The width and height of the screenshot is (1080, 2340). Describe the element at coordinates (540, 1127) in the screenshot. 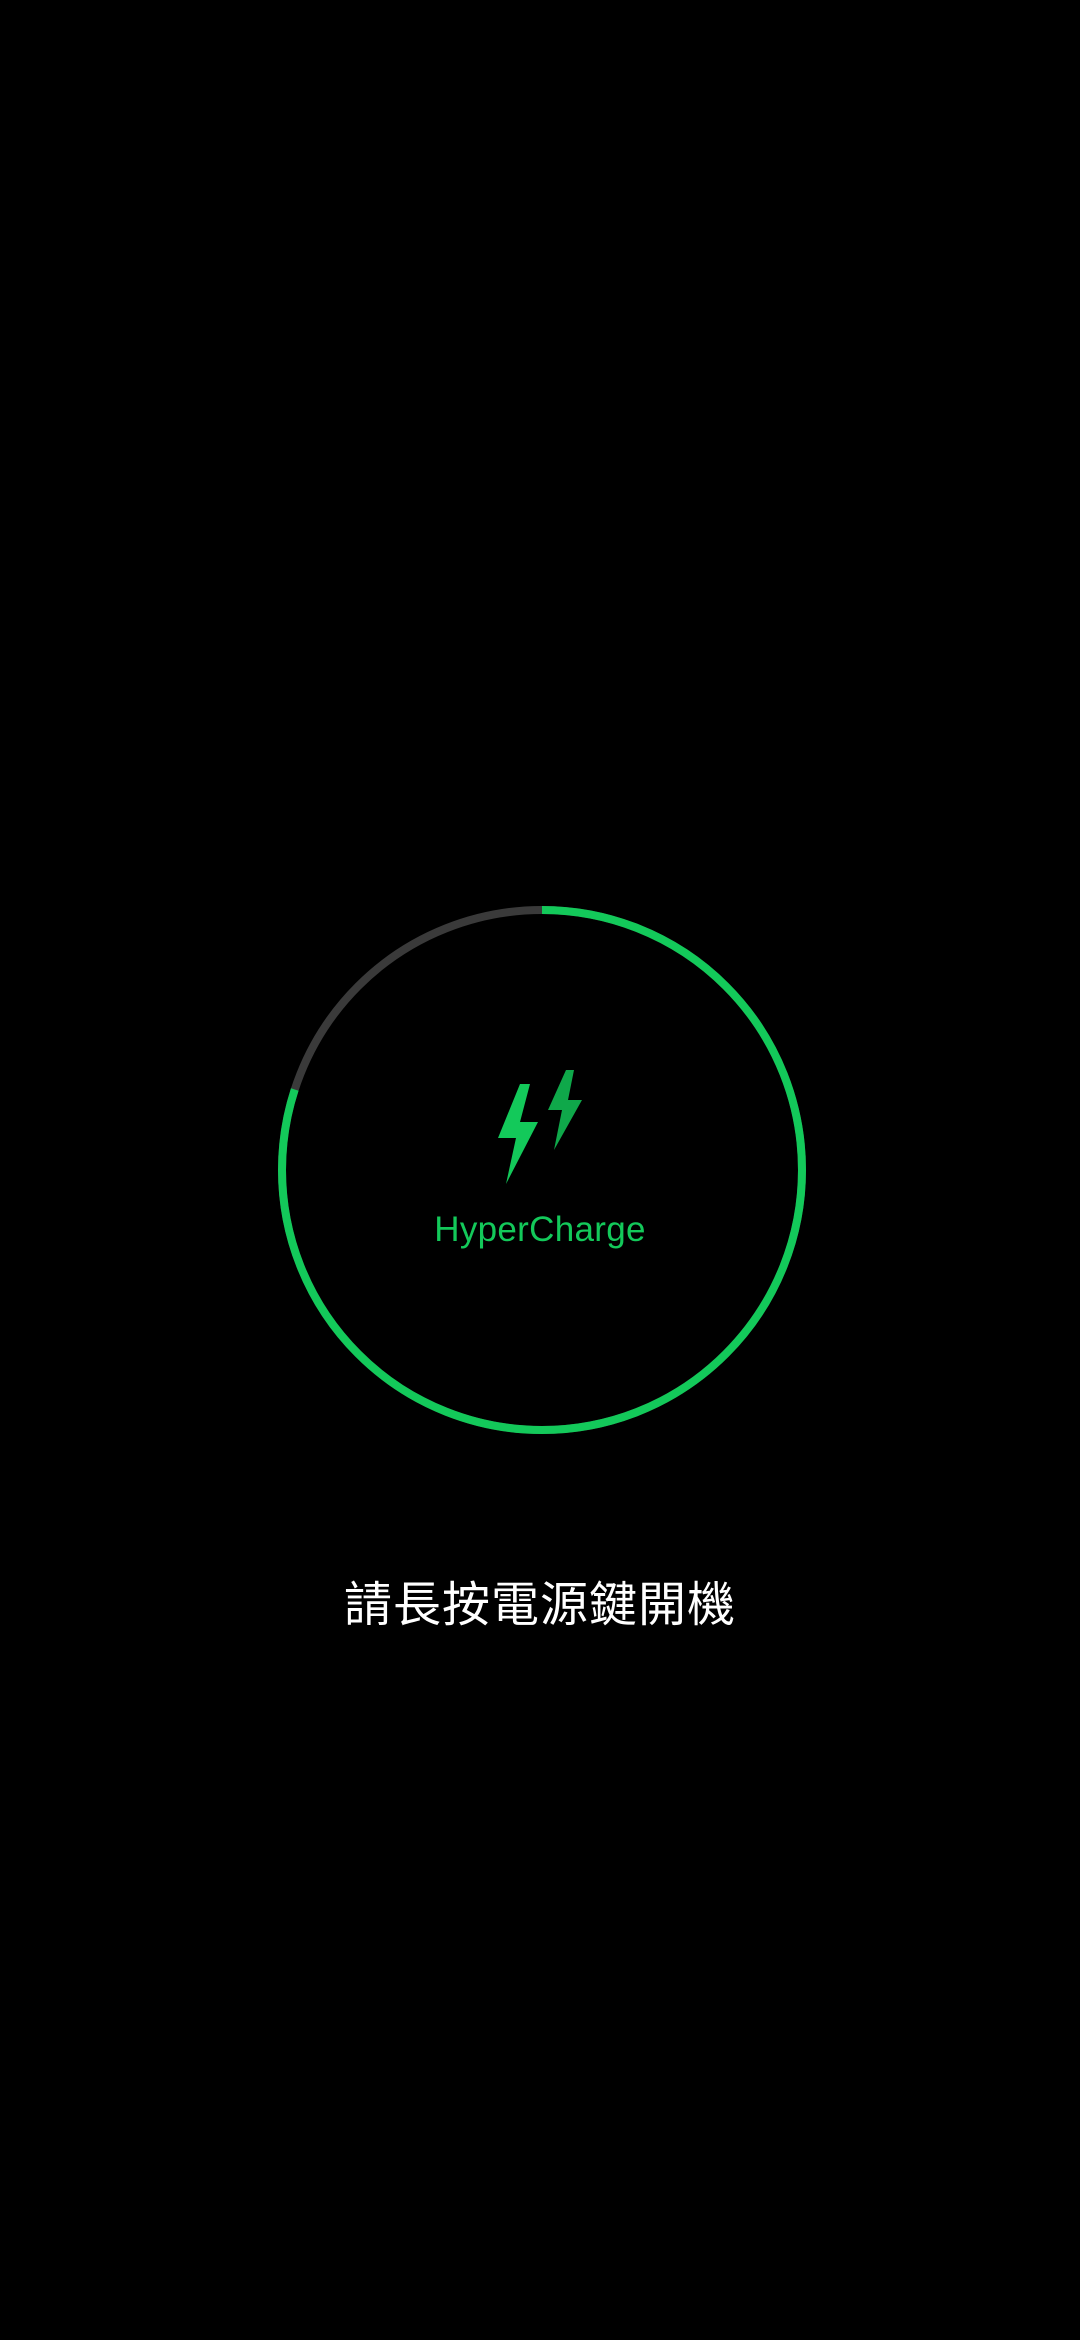

I see `lightning-bolt-icon` at that location.